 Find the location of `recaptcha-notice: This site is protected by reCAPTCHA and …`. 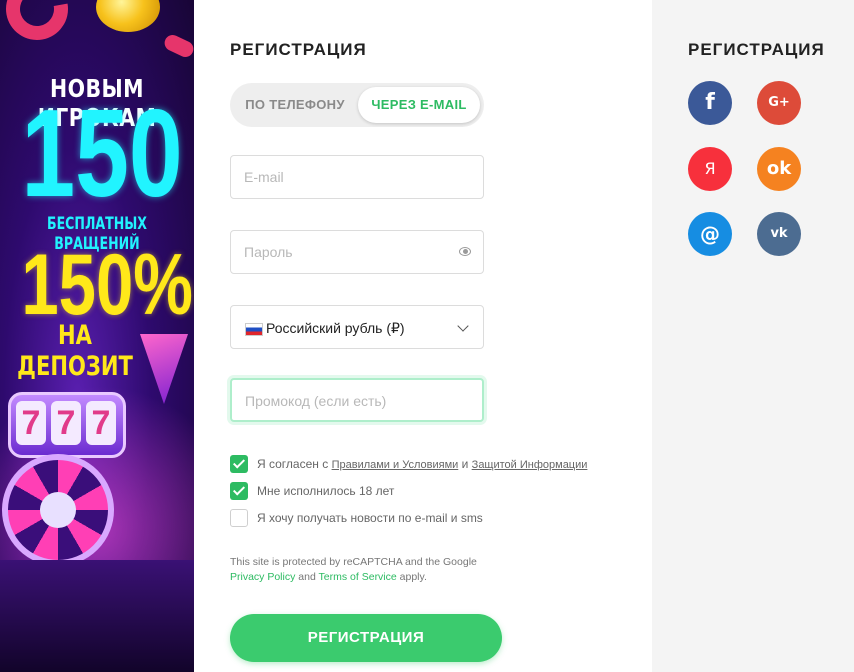

recaptcha-notice: This site is protected by reCAPTCHA and … is located at coordinates (365, 570).